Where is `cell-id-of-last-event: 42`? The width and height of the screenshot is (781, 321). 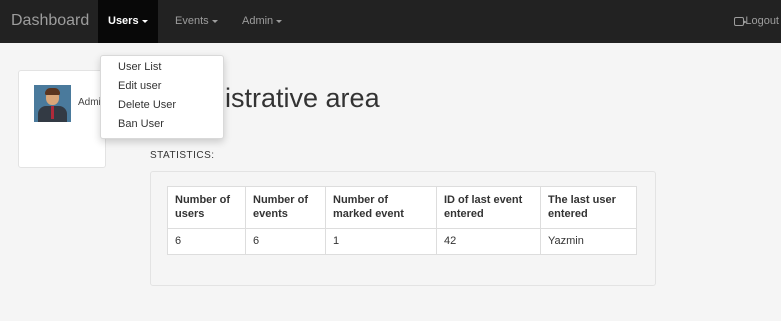 cell-id-of-last-event: 42 is located at coordinates (488, 241).